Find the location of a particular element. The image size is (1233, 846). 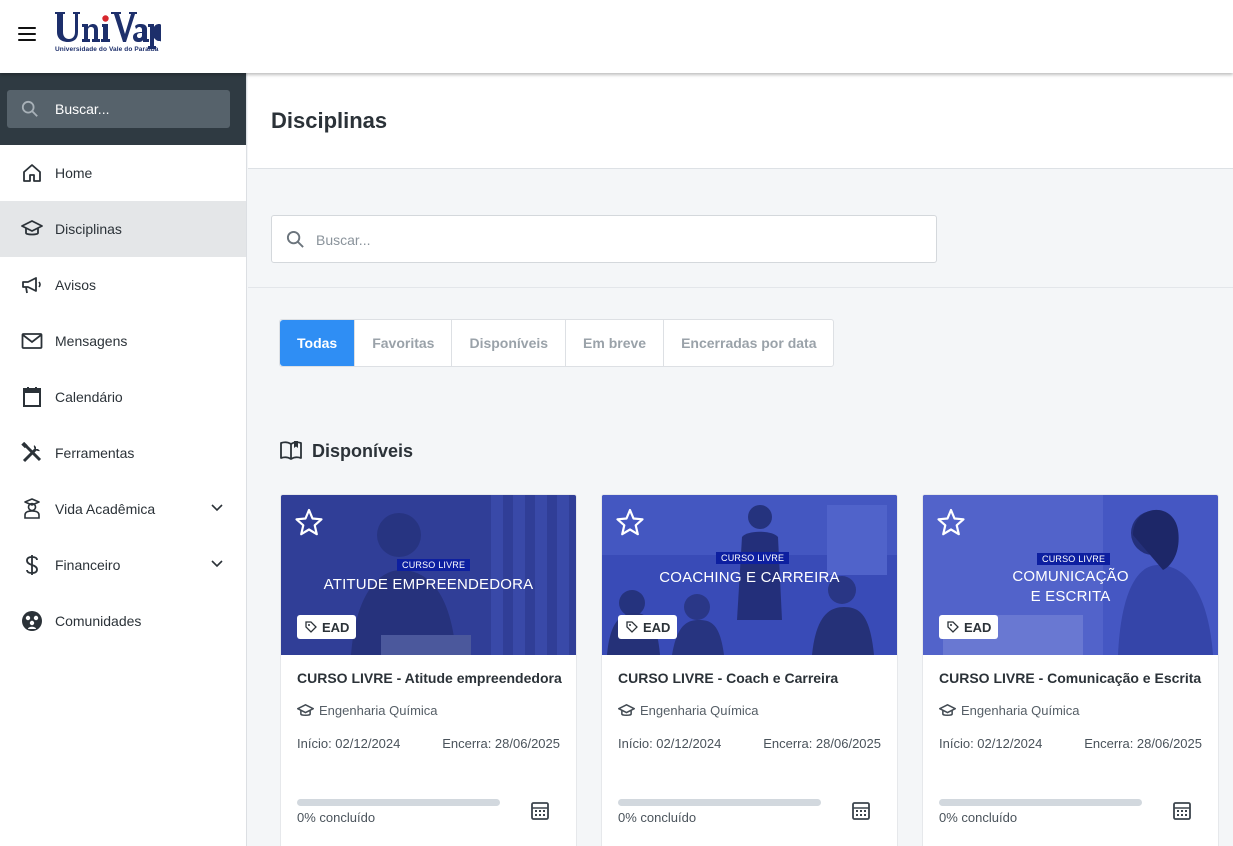

home-icon is located at coordinates (32, 173).